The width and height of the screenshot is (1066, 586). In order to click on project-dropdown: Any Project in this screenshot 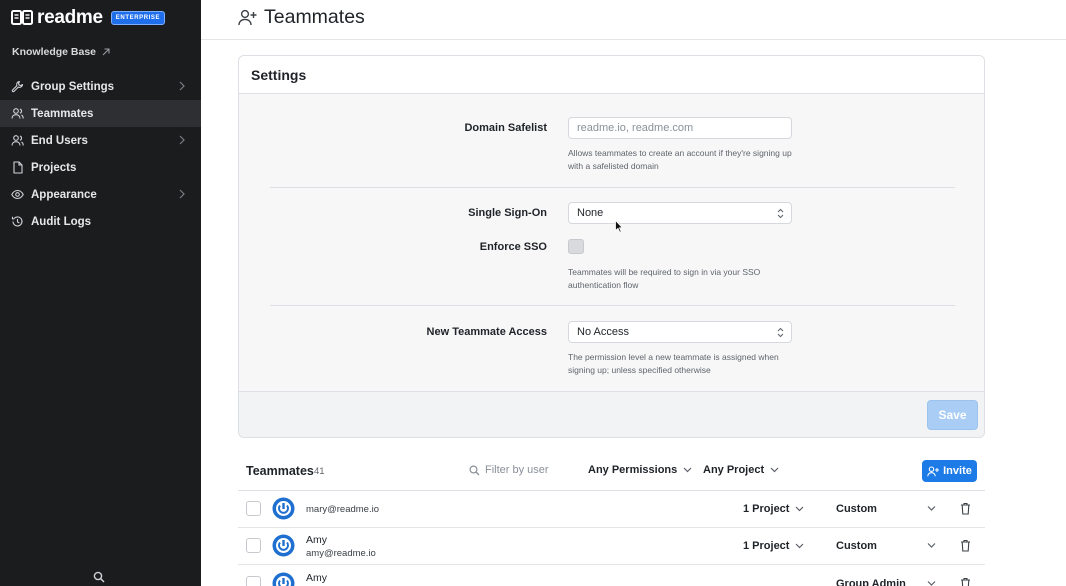, I will do `click(741, 470)`.